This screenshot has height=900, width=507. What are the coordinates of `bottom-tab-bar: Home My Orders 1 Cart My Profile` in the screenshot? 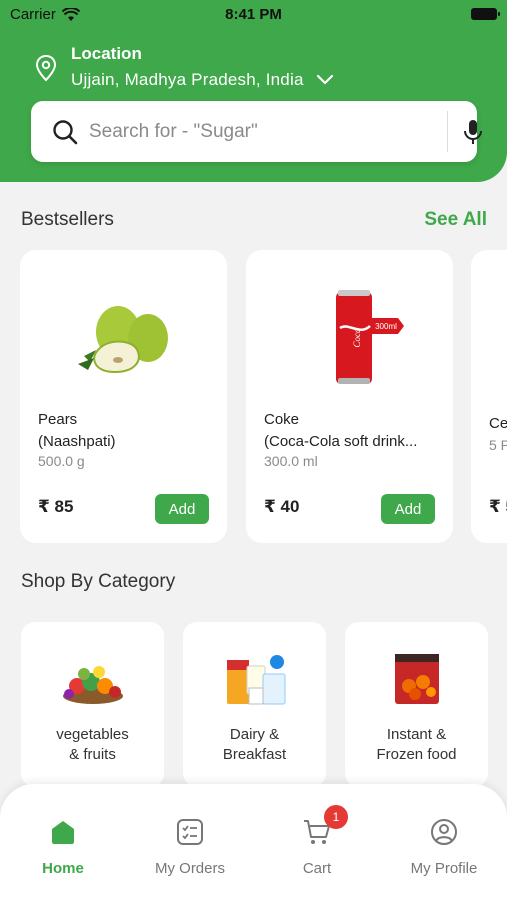 It's located at (253, 842).